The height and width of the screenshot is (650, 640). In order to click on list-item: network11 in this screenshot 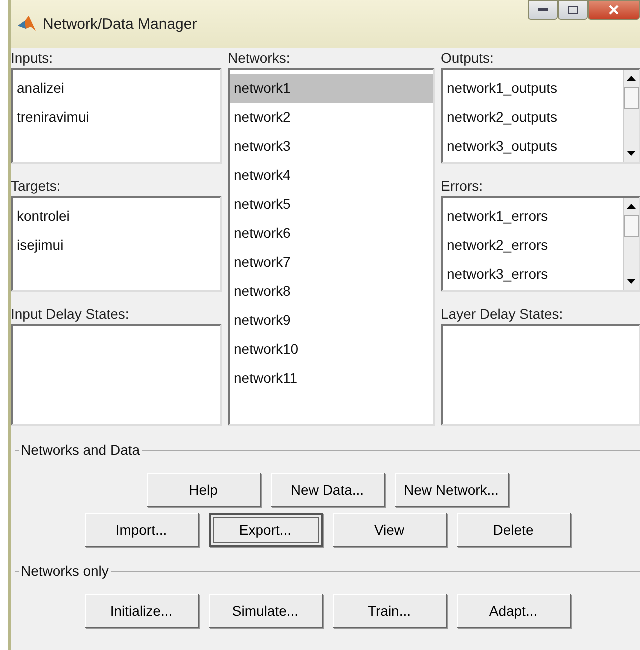, I will do `click(331, 378)`.